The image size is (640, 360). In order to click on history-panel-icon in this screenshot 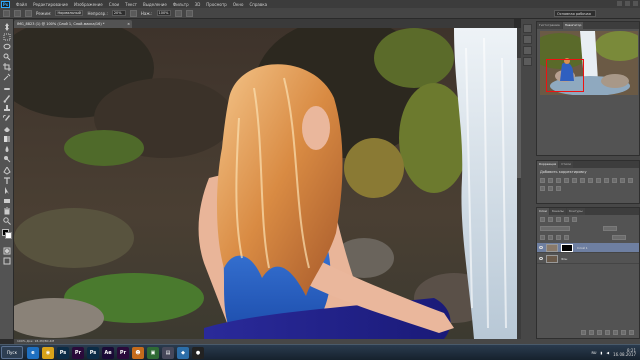, I will do `click(527, 28)`.